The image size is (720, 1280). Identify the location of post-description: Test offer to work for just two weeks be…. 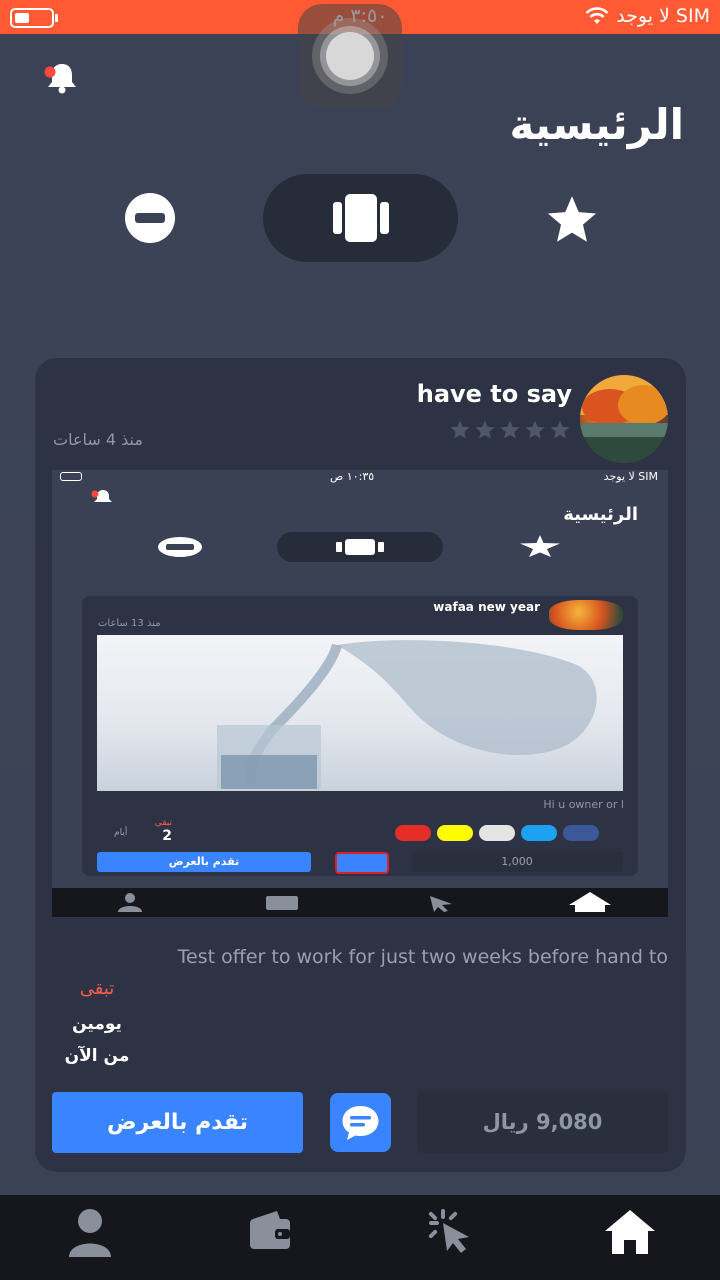
(422, 957).